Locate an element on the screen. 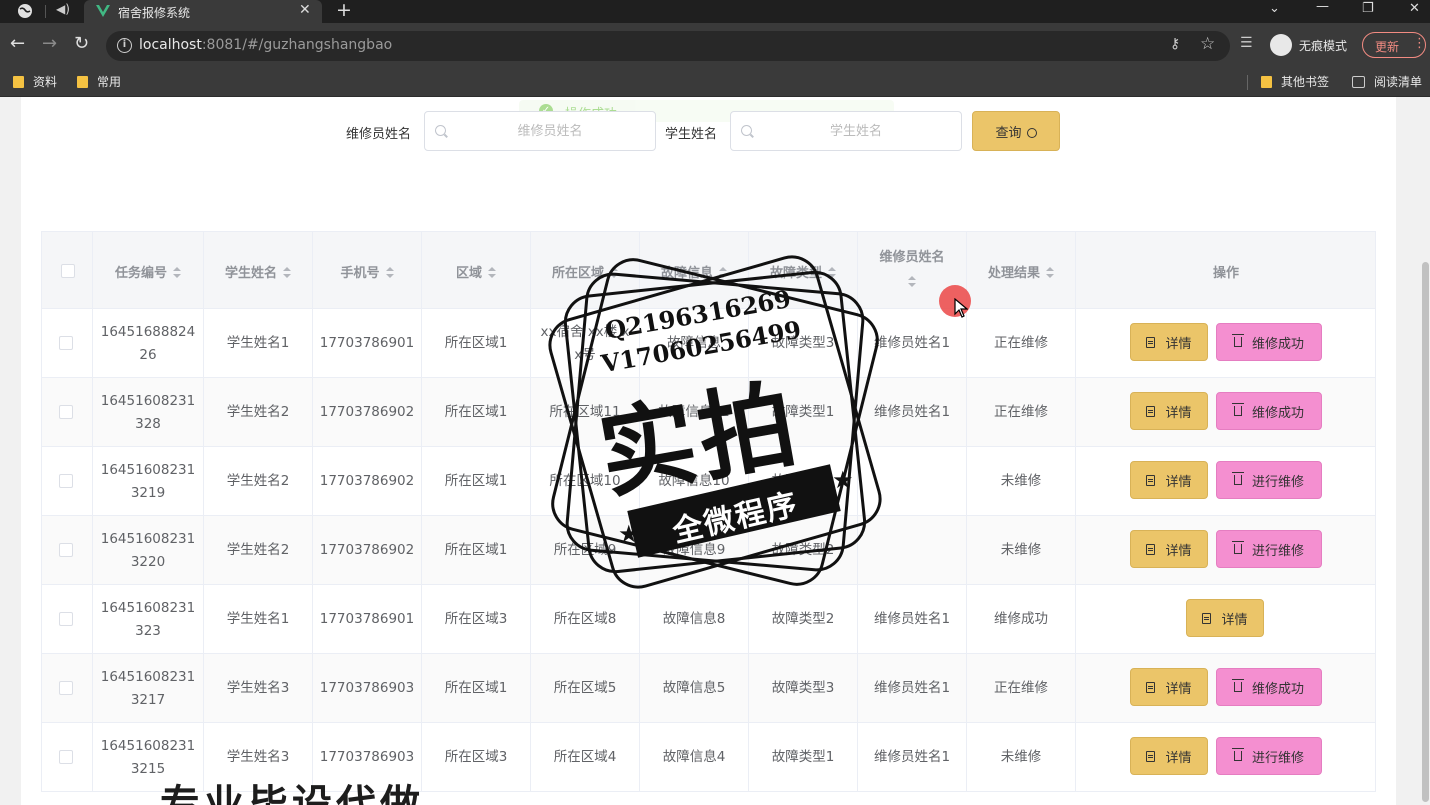 This screenshot has height=805, width=1430. cell-task-id: 164516082313217 is located at coordinates (148, 688).